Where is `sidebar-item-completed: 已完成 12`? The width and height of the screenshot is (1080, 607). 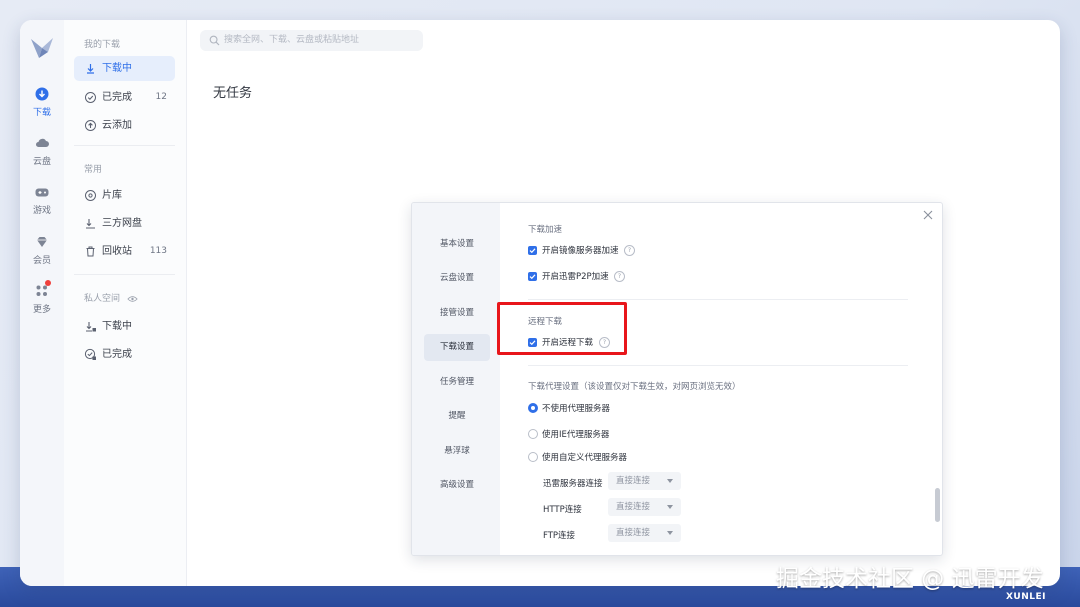 sidebar-item-completed: 已完成 12 is located at coordinates (124, 97).